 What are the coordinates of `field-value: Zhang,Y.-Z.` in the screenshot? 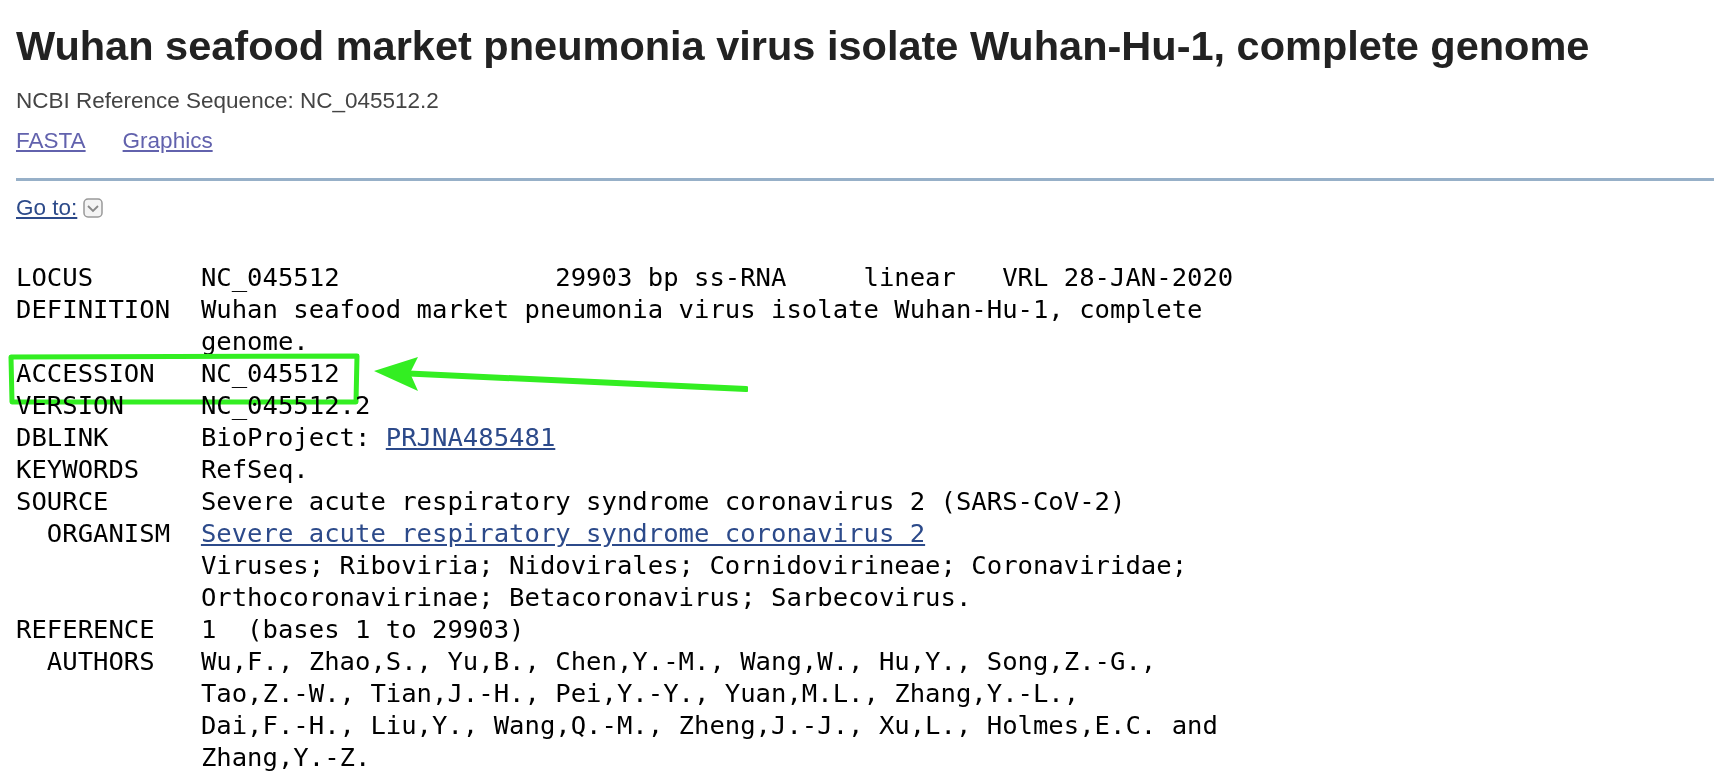 It's located at (285, 757).